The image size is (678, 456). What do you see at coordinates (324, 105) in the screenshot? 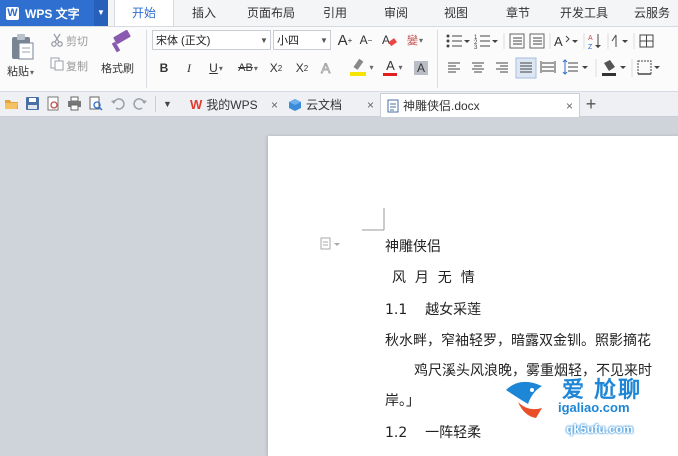
I see `tab-cloud-docs-label: 云文档` at bounding box center [324, 105].